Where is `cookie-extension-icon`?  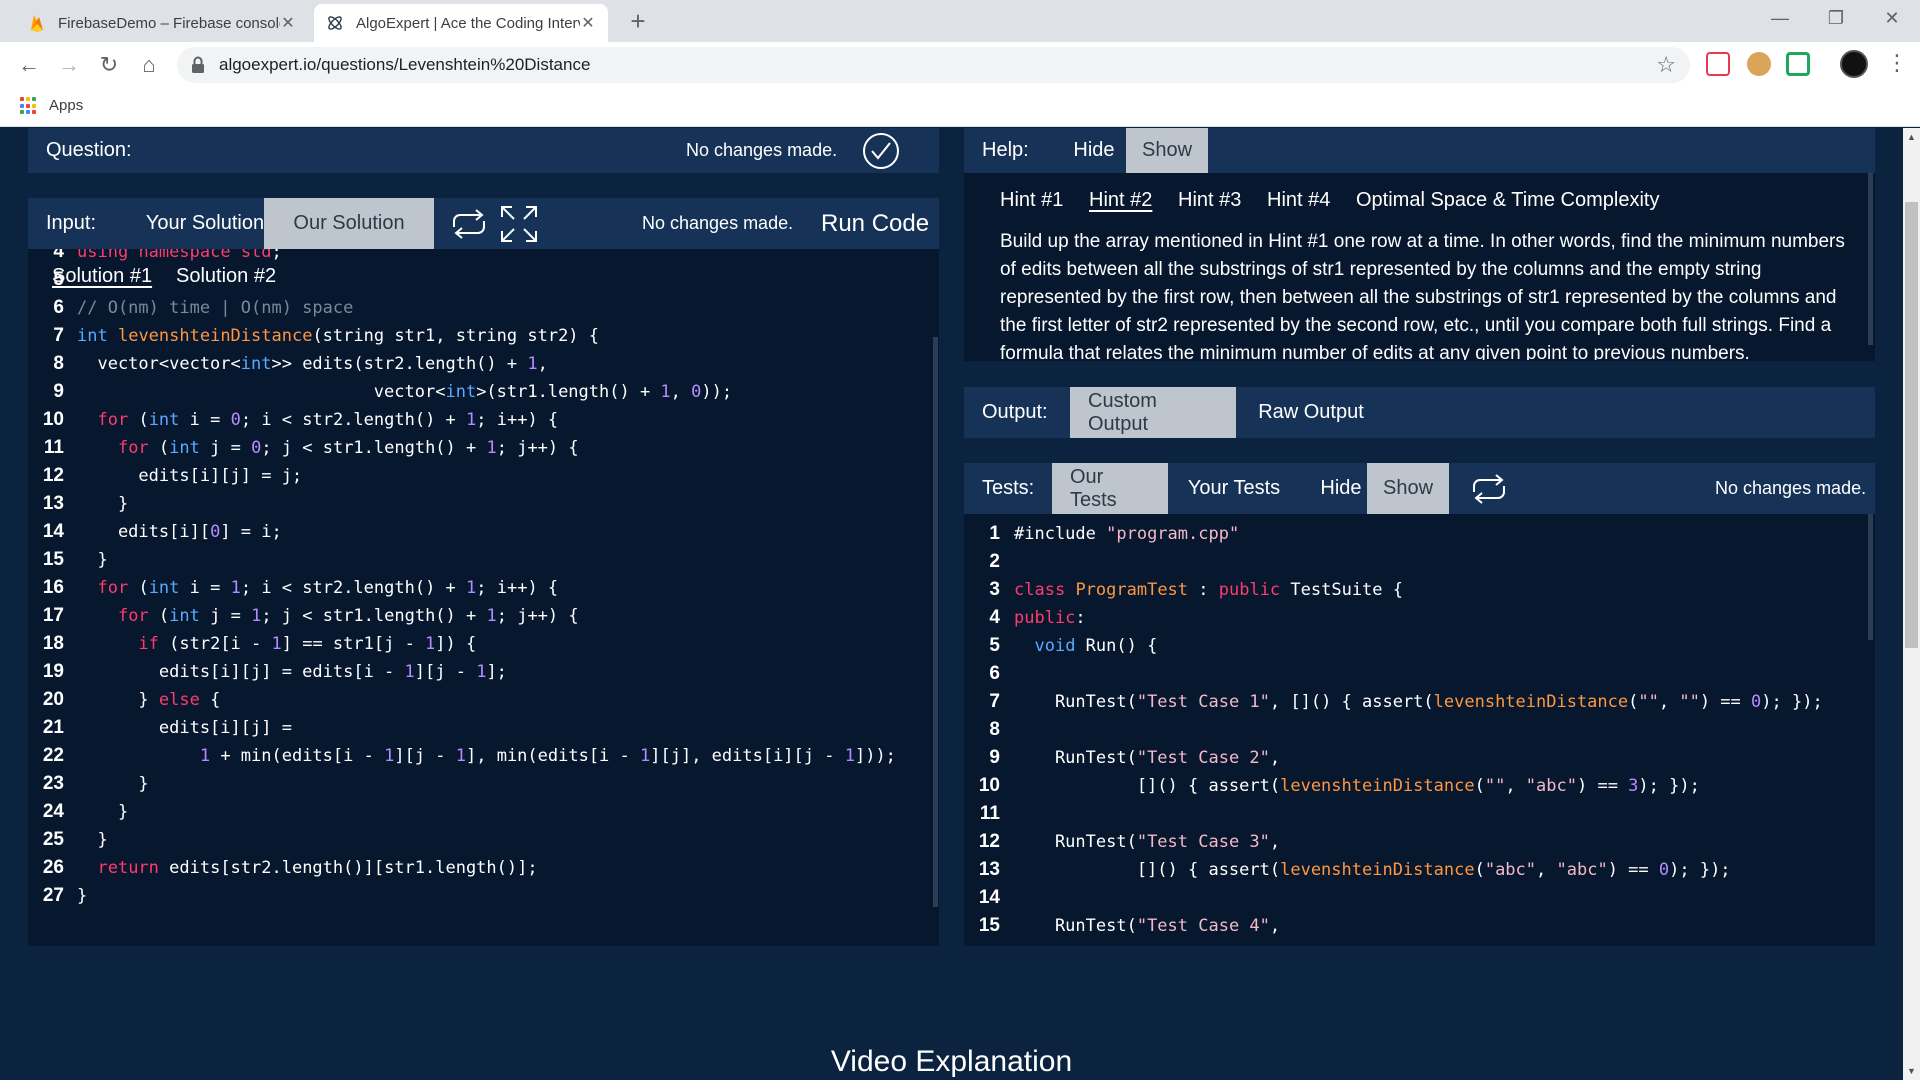 cookie-extension-icon is located at coordinates (1759, 64).